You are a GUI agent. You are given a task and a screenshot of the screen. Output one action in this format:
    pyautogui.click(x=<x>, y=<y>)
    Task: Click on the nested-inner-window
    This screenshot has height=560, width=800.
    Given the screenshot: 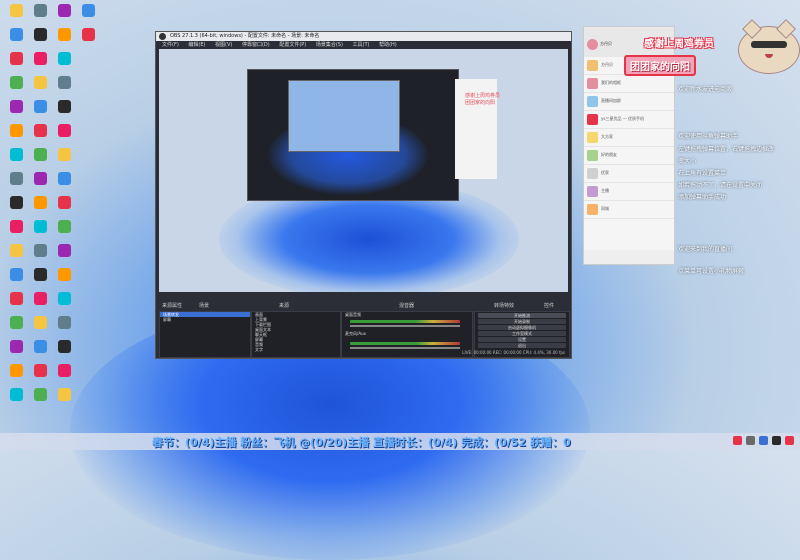 What is the action you would take?
    pyautogui.click(x=344, y=116)
    